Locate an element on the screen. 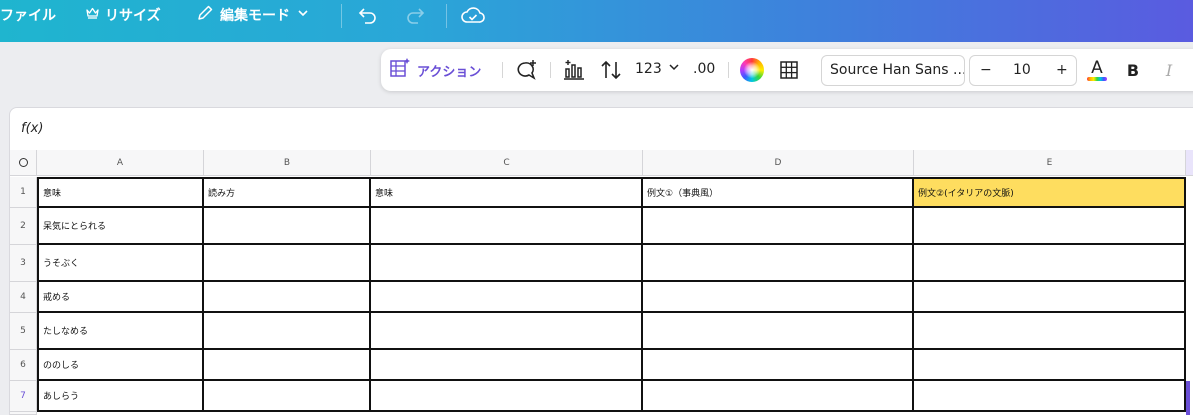 This screenshot has width=1193, height=415. action-label: アクション is located at coordinates (449, 72).